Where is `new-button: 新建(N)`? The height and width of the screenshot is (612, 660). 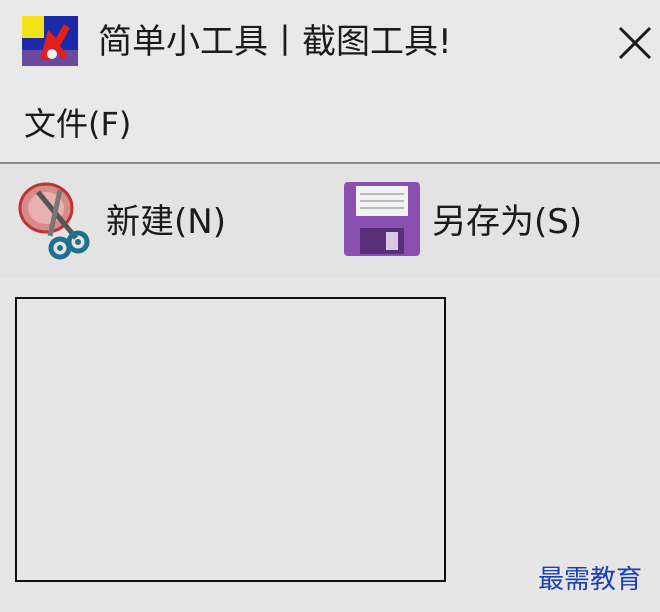
new-button: 新建(N) is located at coordinates (136, 220).